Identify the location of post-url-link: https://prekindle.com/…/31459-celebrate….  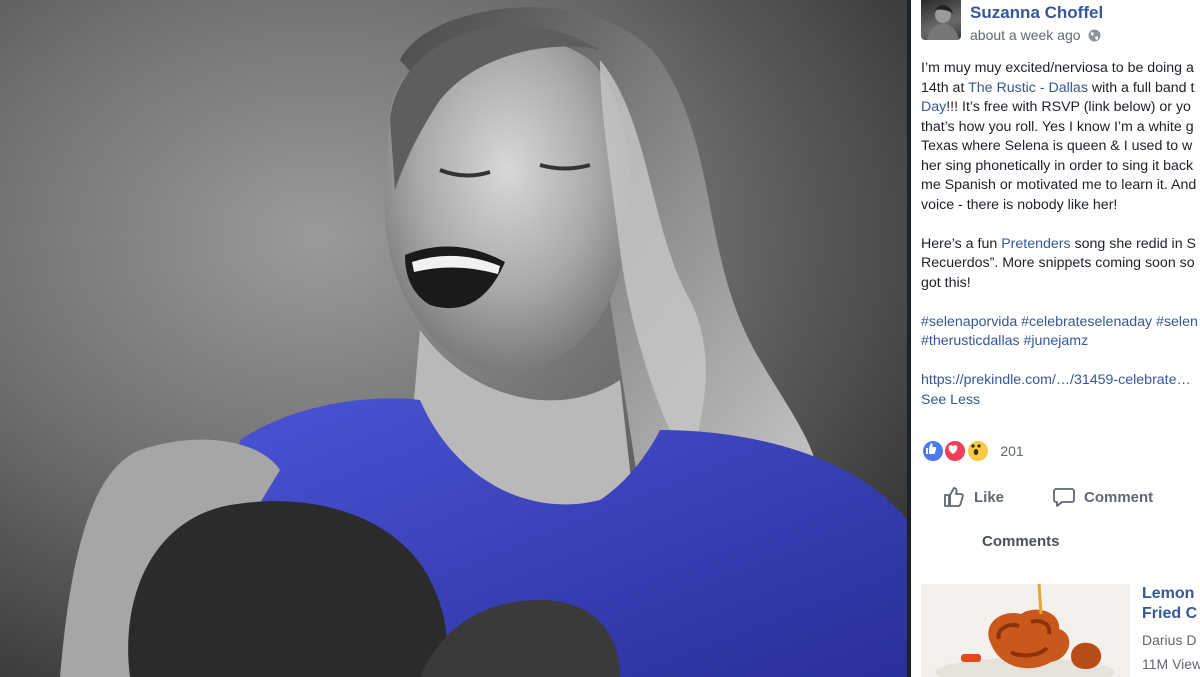
(1060, 381).